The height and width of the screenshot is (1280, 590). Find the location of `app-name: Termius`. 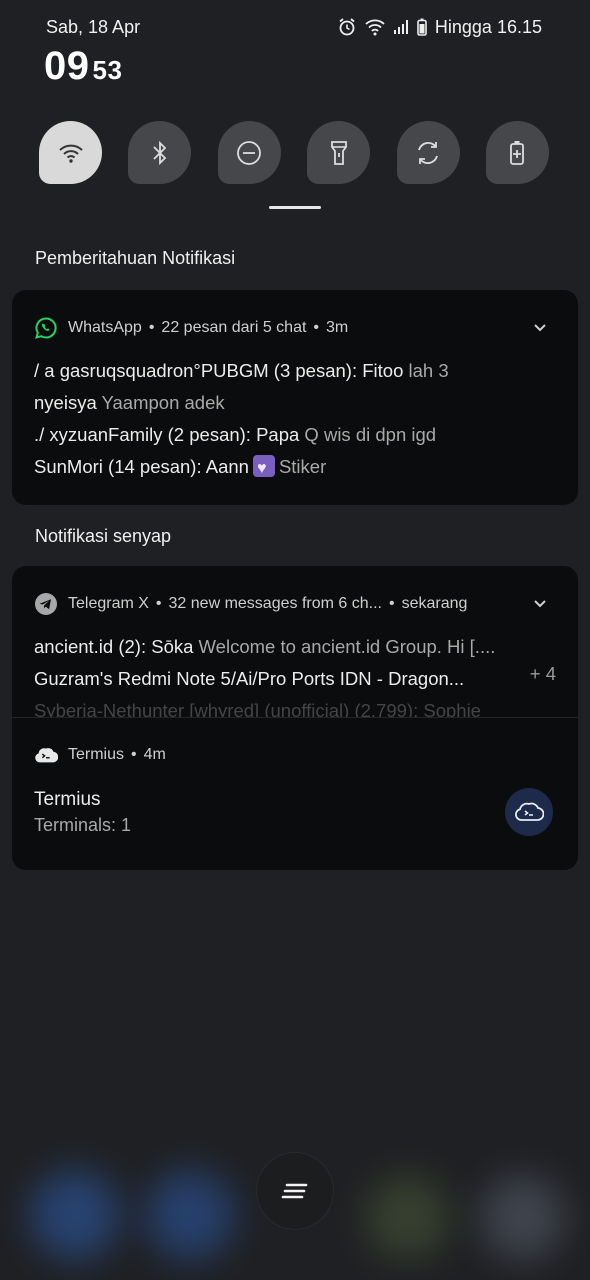

app-name: Termius is located at coordinates (96, 754).